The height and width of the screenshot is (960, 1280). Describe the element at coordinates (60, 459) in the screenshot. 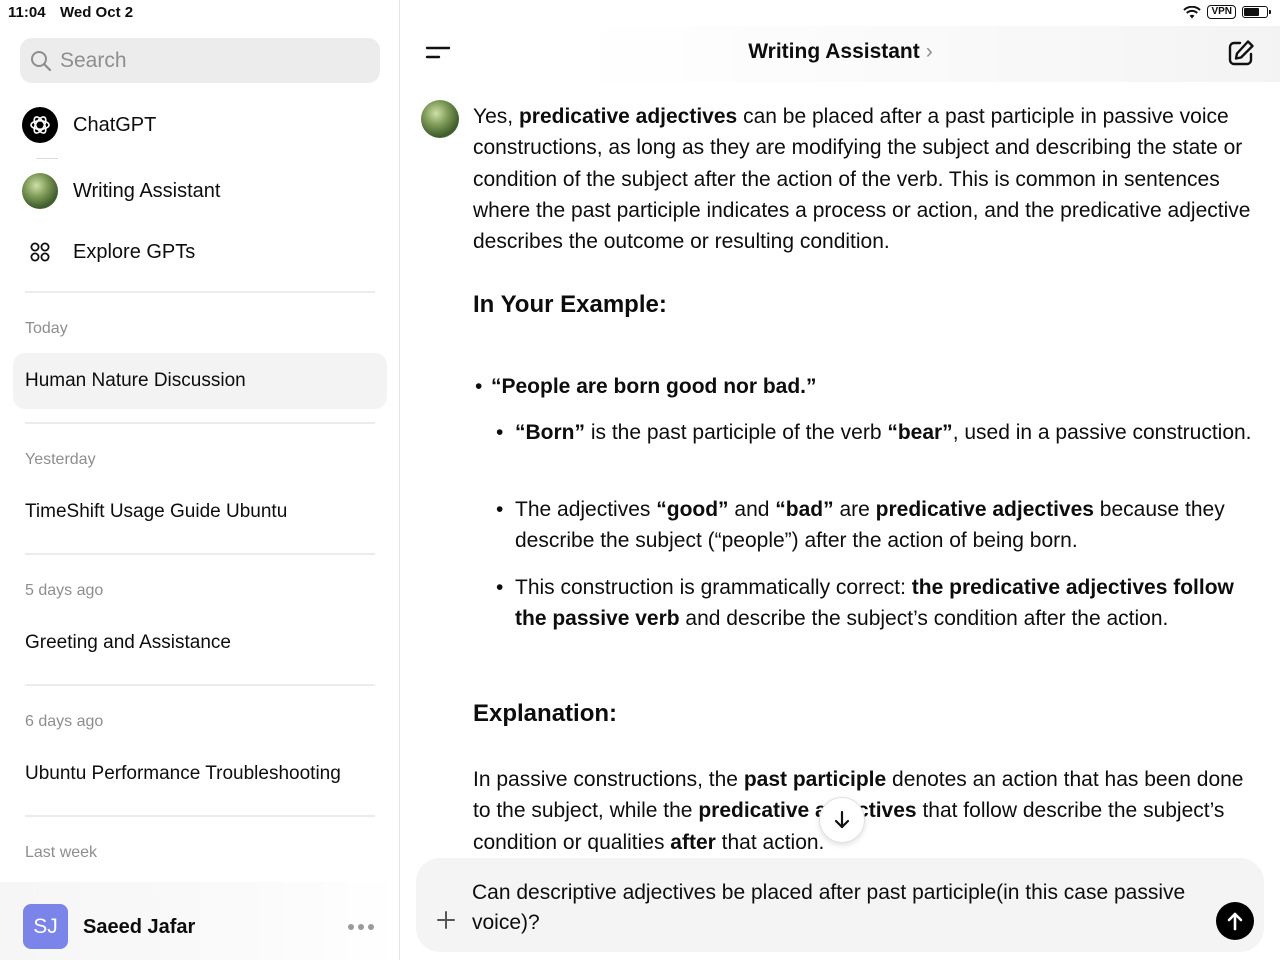

I see `section-label-yesterday: Yesterday` at that location.